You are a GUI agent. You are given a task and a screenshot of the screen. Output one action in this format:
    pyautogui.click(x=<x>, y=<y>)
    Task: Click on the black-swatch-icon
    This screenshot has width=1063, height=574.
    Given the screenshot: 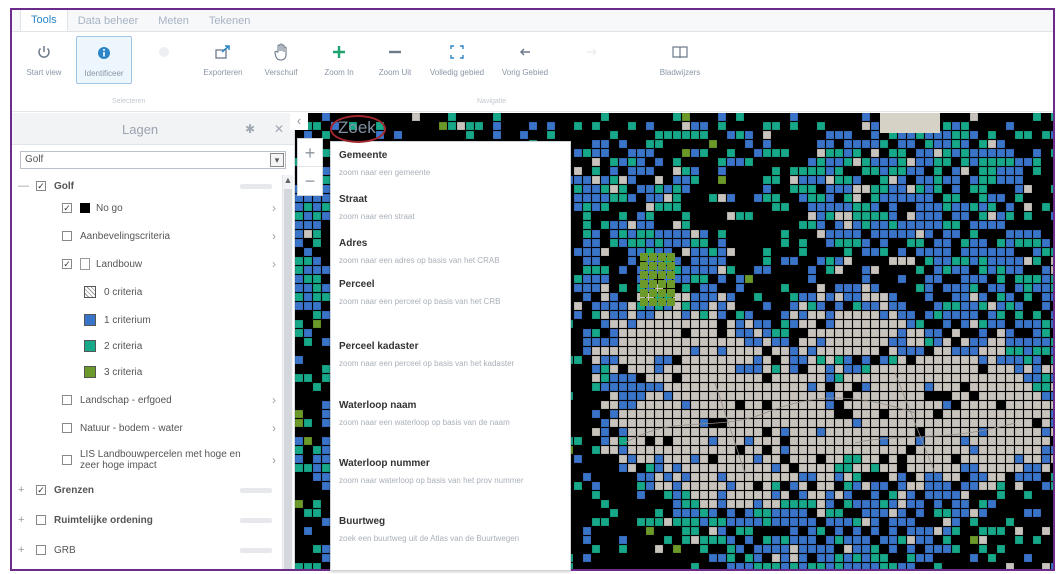 What is the action you would take?
    pyautogui.click(x=85, y=208)
    